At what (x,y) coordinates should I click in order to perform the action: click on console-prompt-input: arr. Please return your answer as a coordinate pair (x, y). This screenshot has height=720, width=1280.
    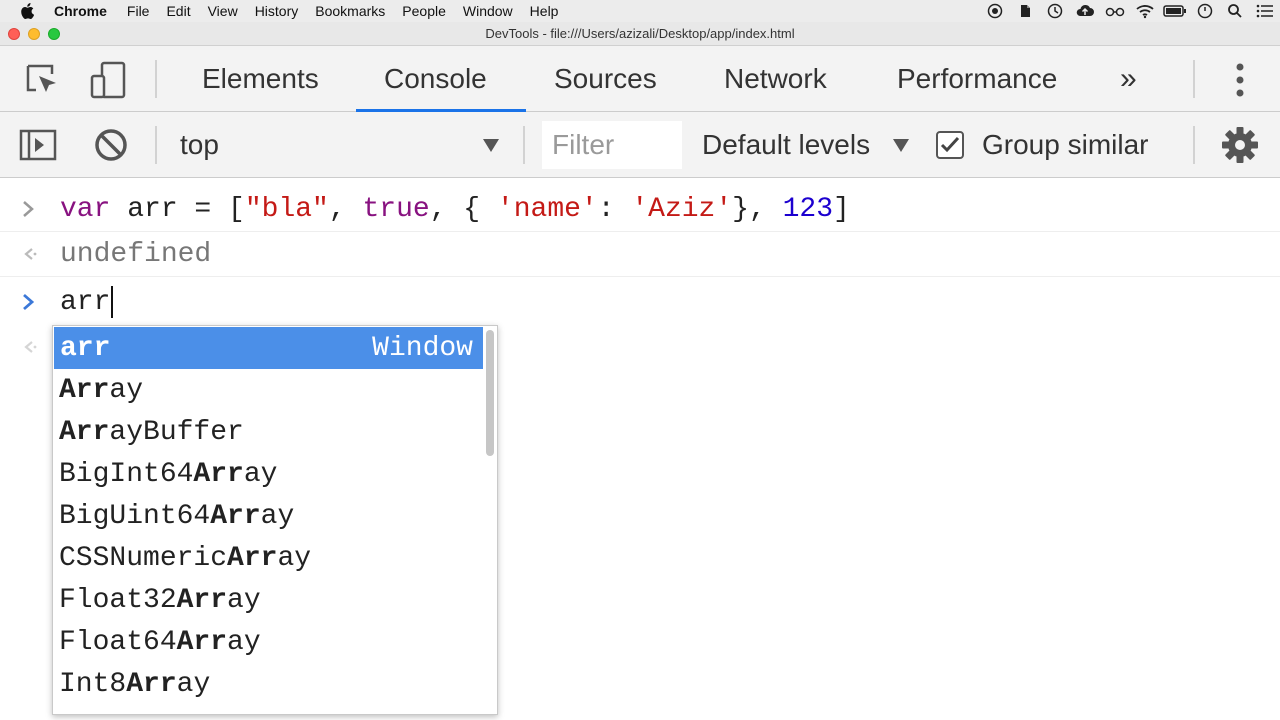
    Looking at the image, I should click on (87, 302).